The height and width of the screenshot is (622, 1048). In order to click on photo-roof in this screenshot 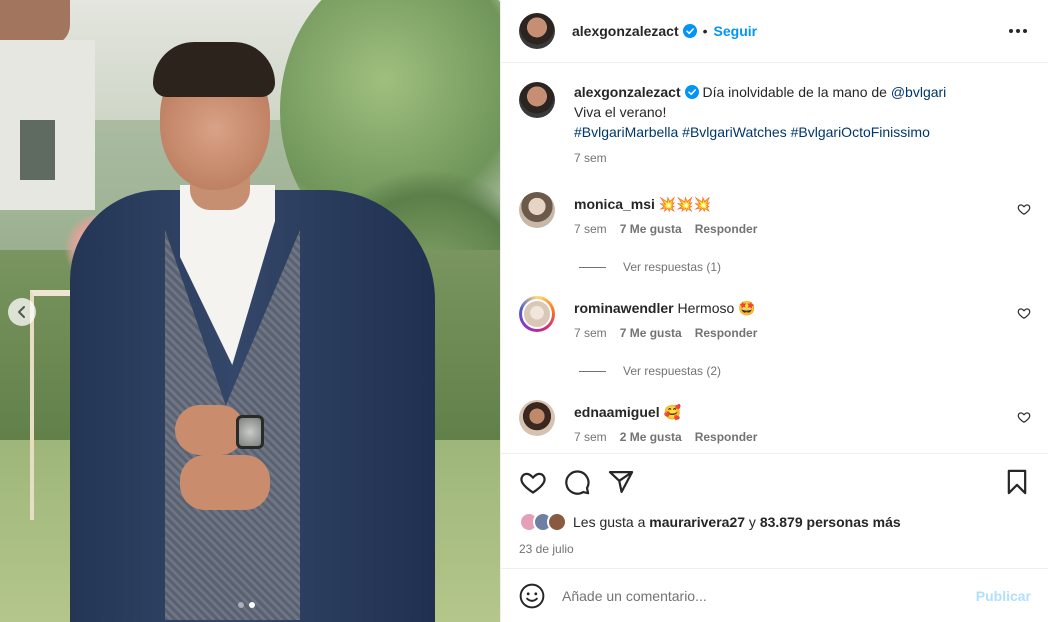, I will do `click(35, 22)`.